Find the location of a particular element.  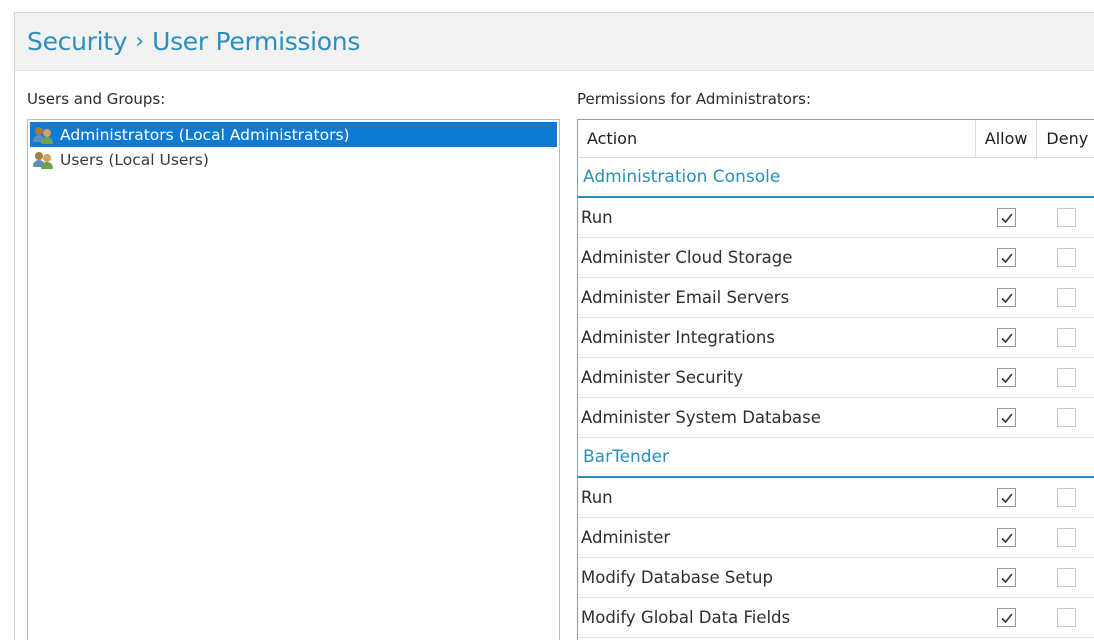

permission-row: Modify Global Data Fields is located at coordinates (836, 618).